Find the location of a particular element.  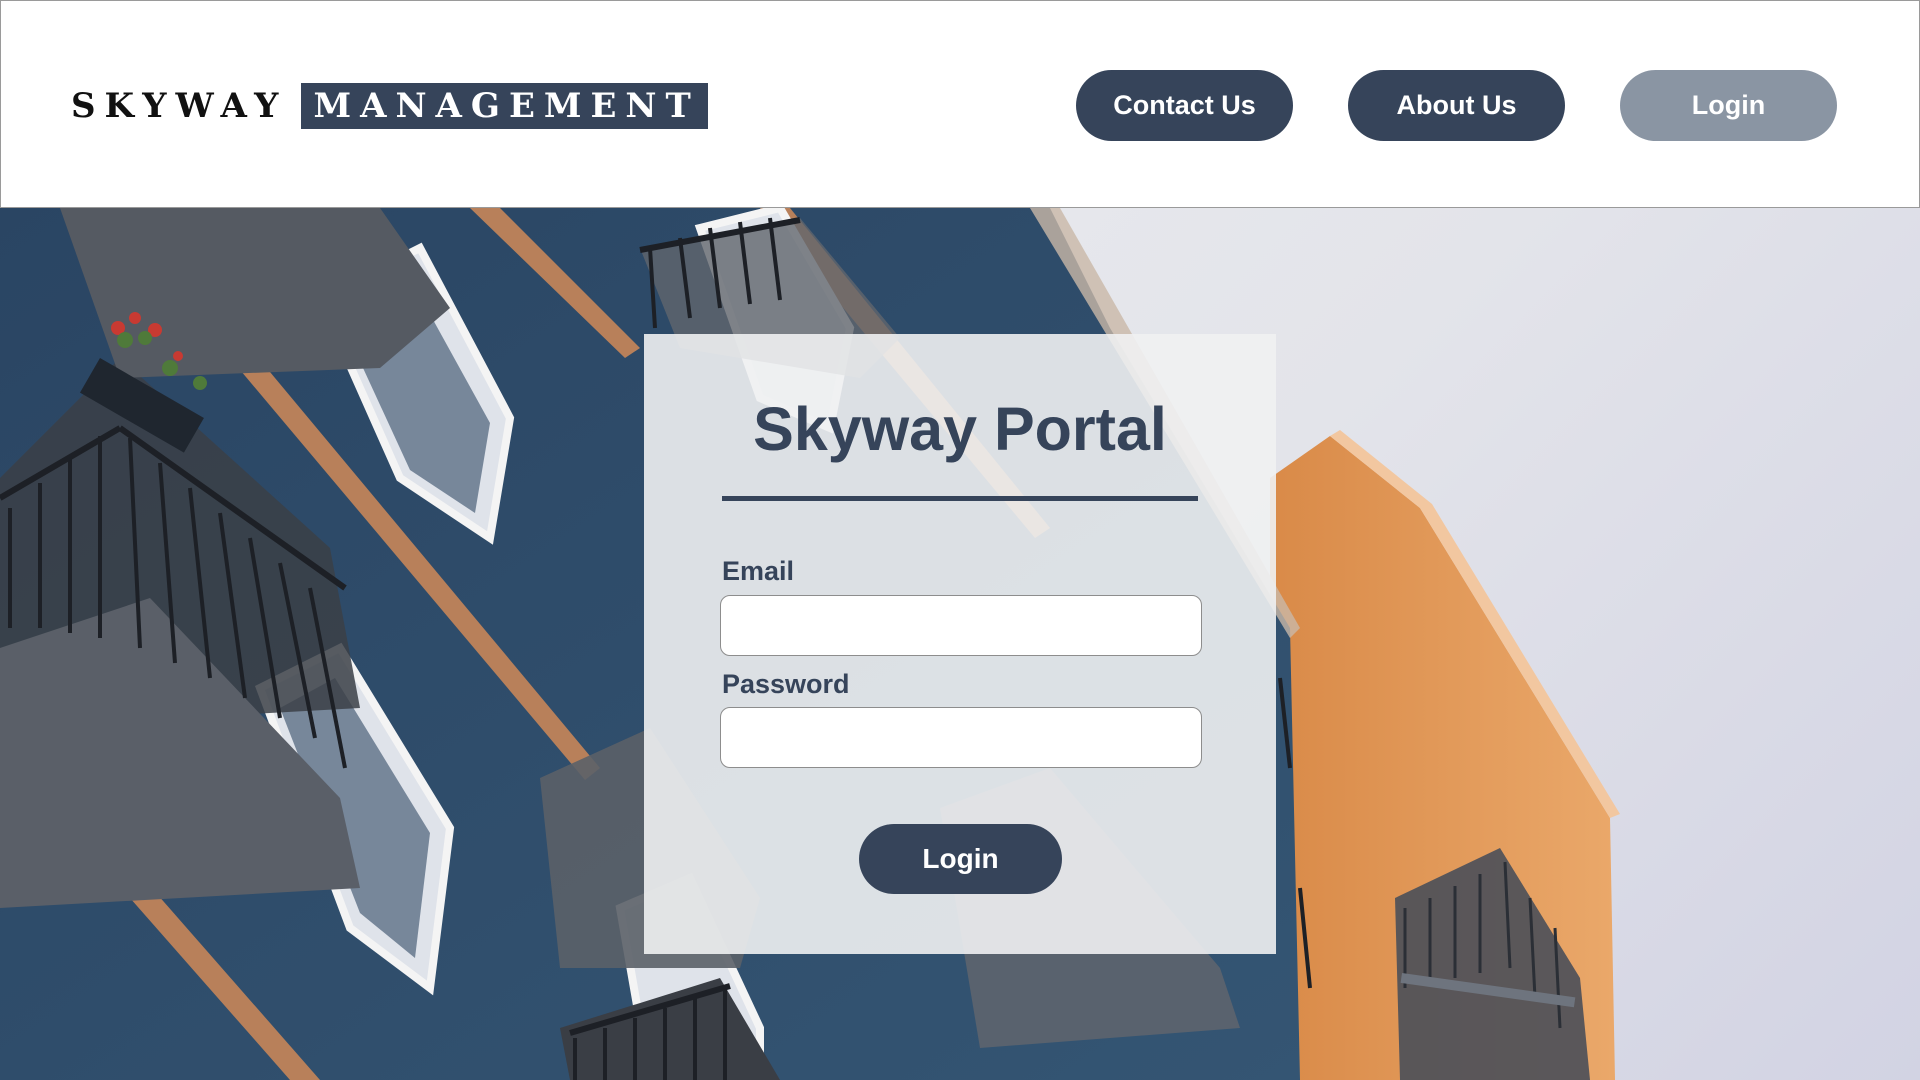

brand-logo: SKYWAY MANAGEMENT is located at coordinates (389, 106).